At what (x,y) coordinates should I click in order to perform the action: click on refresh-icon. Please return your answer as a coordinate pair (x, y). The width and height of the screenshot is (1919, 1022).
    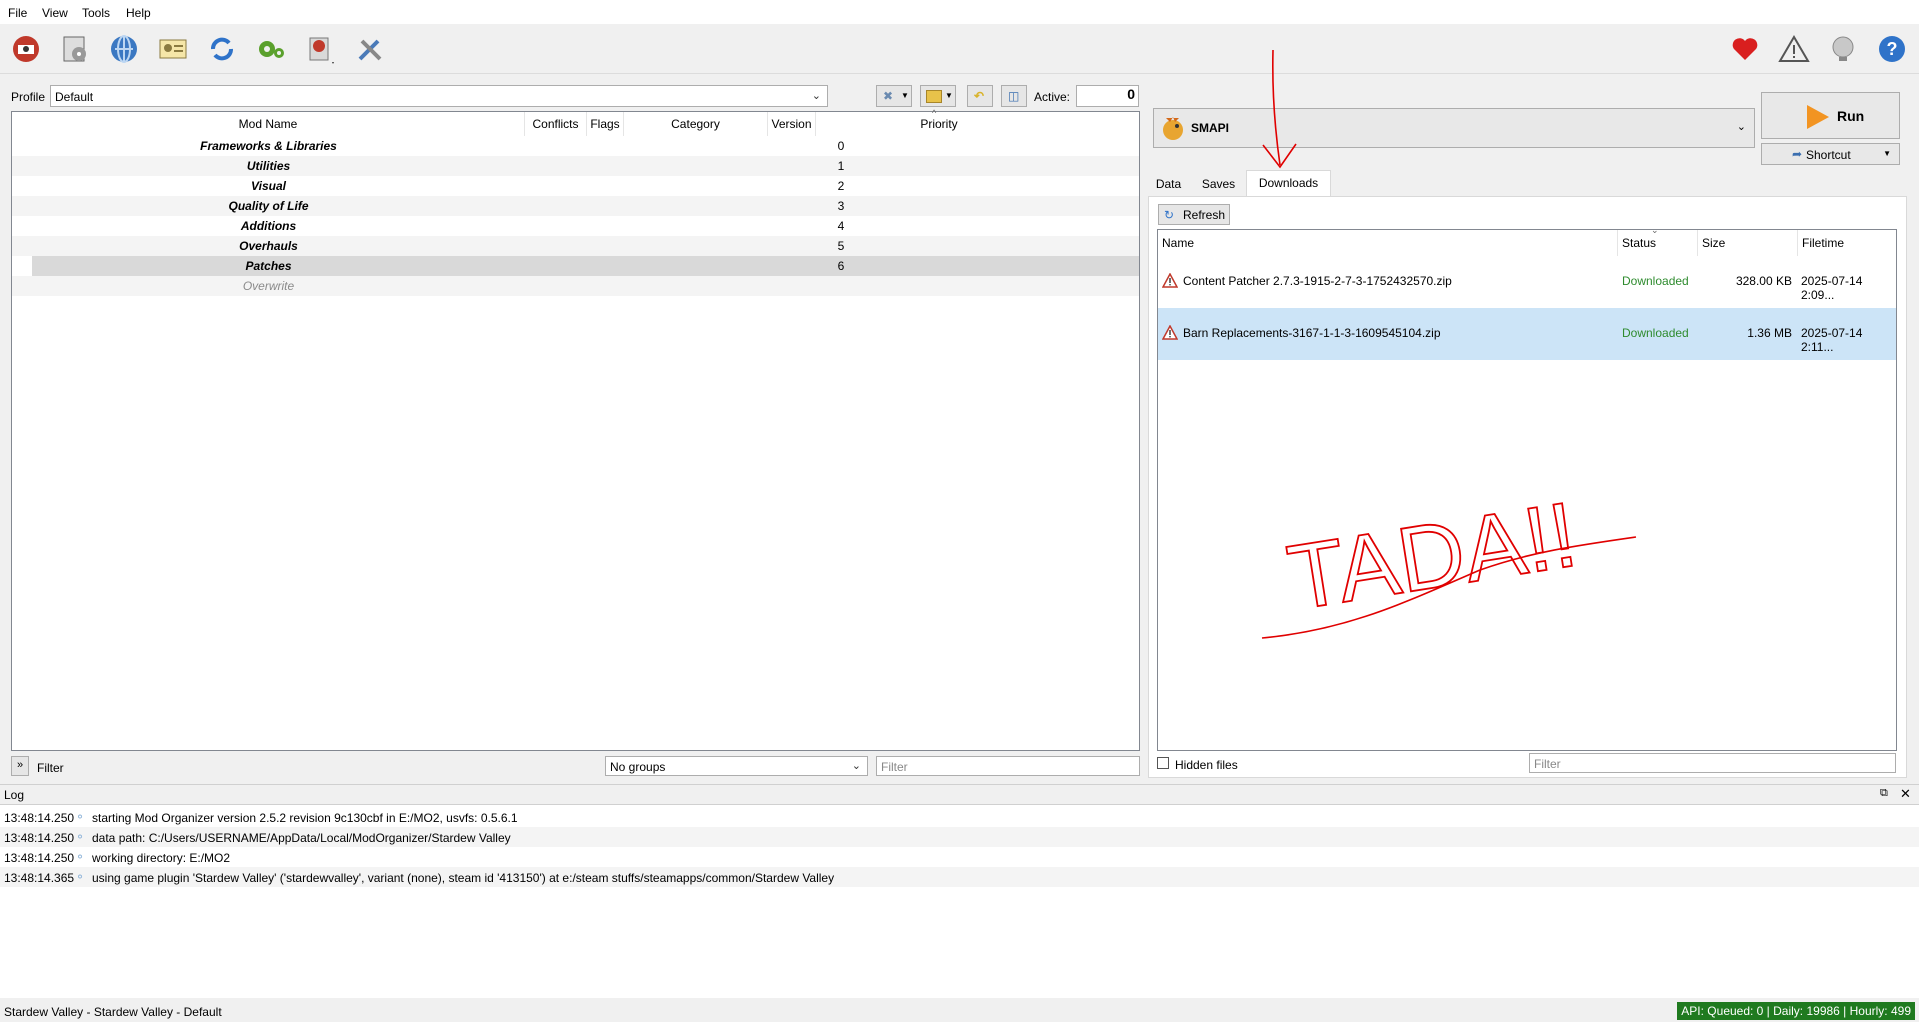
    Looking at the image, I should click on (222, 49).